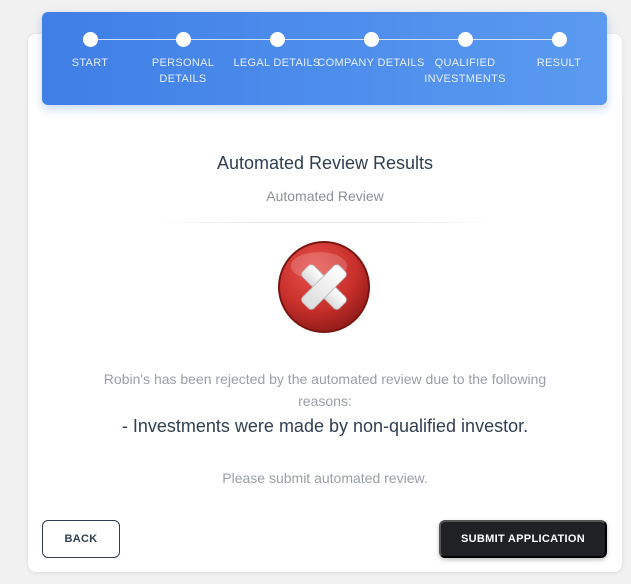  What do you see at coordinates (523, 539) in the screenshot?
I see `submit-application-button: SUBMIT APPLICATION` at bounding box center [523, 539].